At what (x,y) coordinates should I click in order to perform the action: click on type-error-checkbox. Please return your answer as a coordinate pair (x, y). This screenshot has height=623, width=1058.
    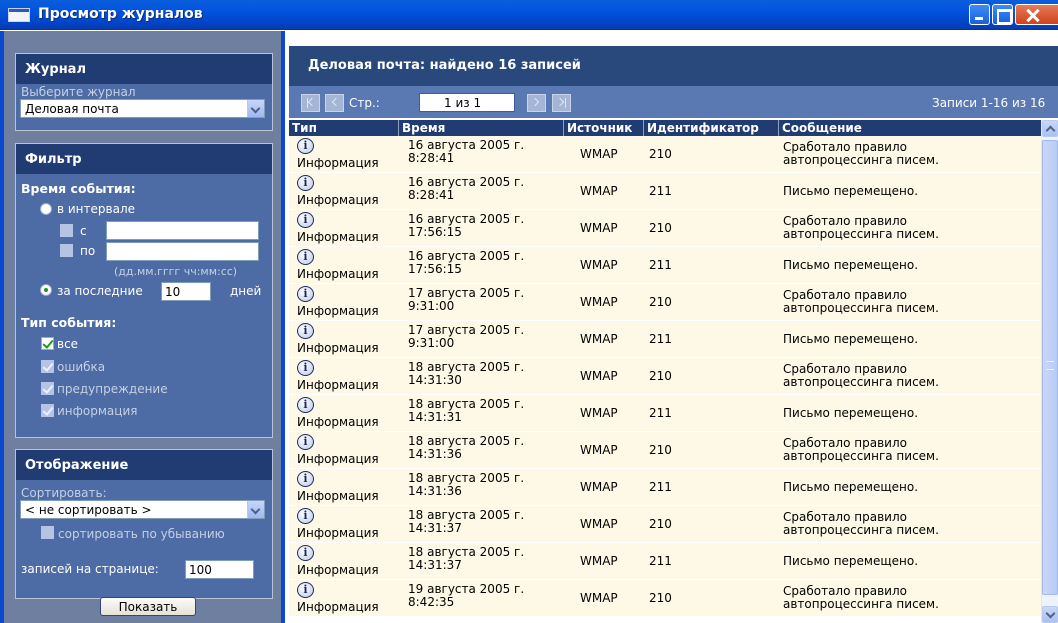
    Looking at the image, I should click on (47, 366).